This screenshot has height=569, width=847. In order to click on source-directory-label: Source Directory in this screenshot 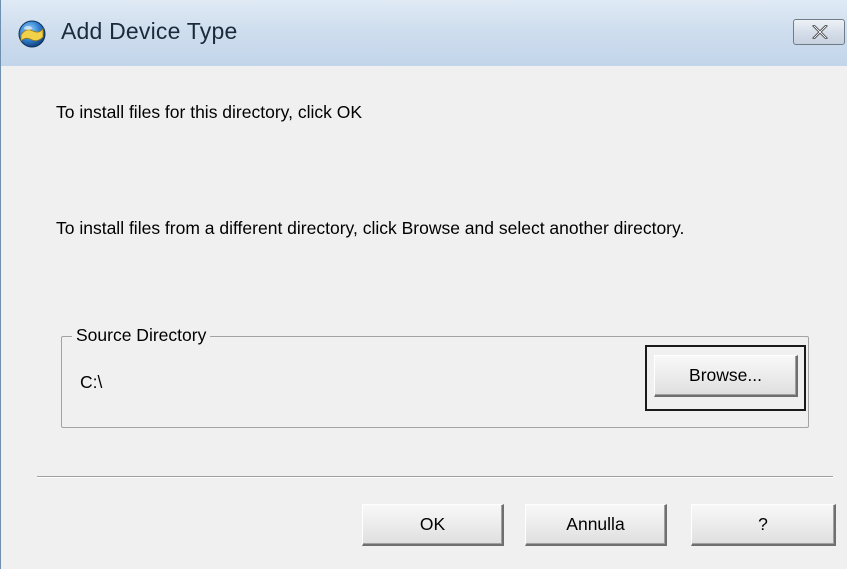, I will do `click(141, 335)`.